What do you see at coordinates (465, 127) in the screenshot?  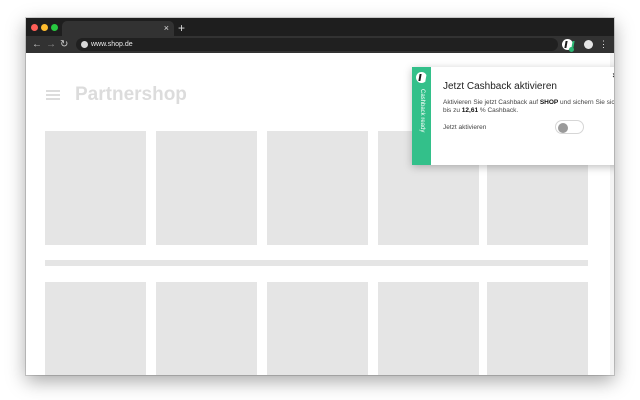 I see `toggle-label: Jetzt aktivieren` at bounding box center [465, 127].